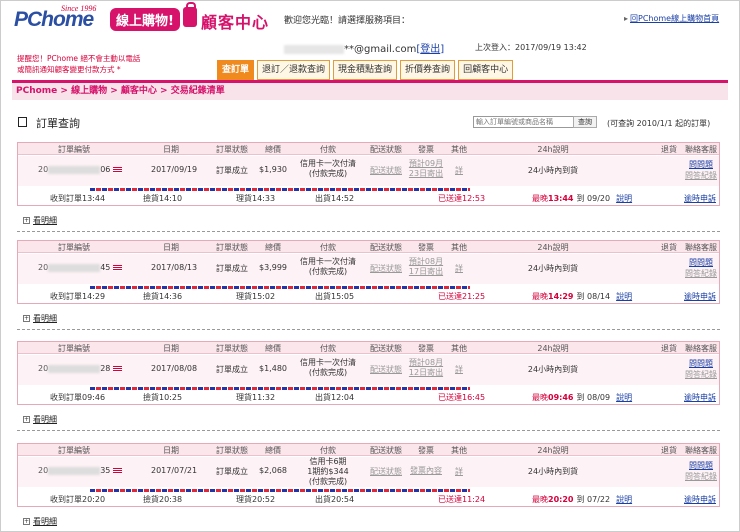 The width and height of the screenshot is (740, 532). What do you see at coordinates (561, 198) in the screenshot?
I see `latest-time: 13:44` at bounding box center [561, 198].